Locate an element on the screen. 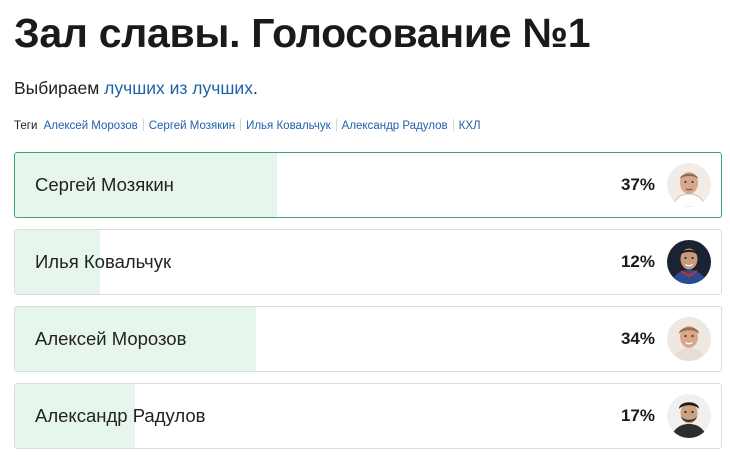 This screenshot has height=460, width=730. tag-link: Алексей Морозов is located at coordinates (91, 126).